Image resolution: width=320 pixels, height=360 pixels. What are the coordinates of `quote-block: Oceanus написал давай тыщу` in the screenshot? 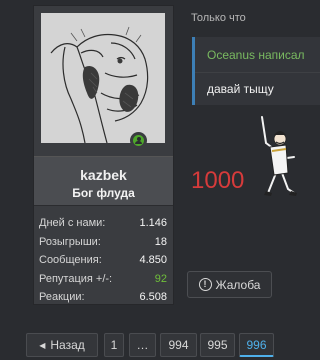 It's located at (256, 71).